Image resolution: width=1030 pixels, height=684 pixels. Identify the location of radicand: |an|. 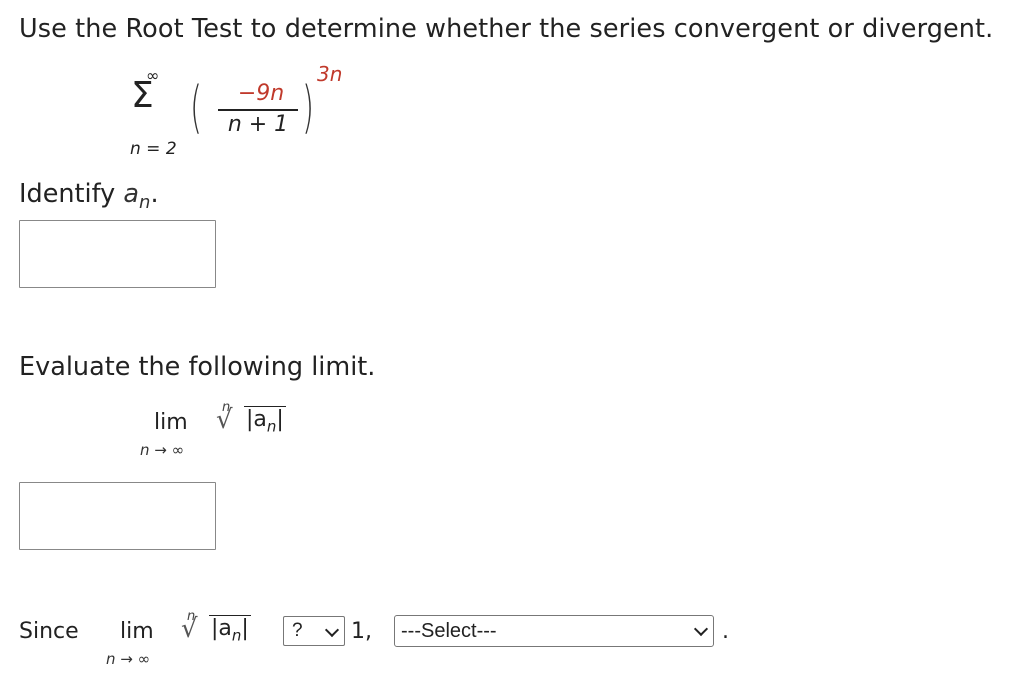
(265, 422).